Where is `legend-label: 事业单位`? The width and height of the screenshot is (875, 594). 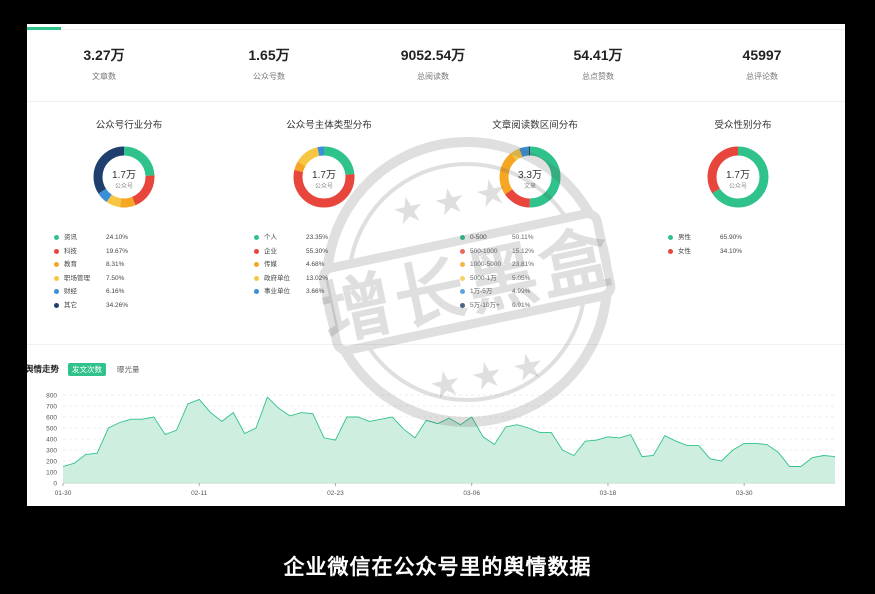 legend-label: 事业单位 is located at coordinates (277, 291).